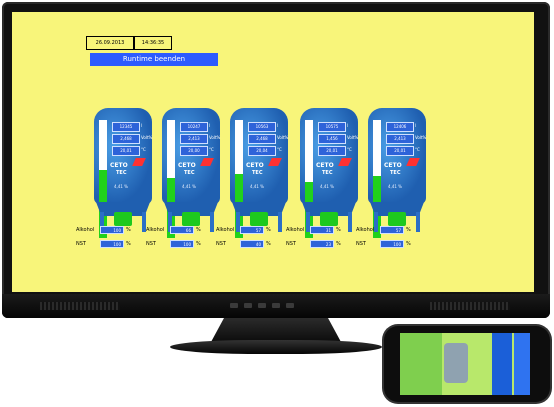  Describe the element at coordinates (262, 151) in the screenshot. I see `tank-value: 20,04` at that location.